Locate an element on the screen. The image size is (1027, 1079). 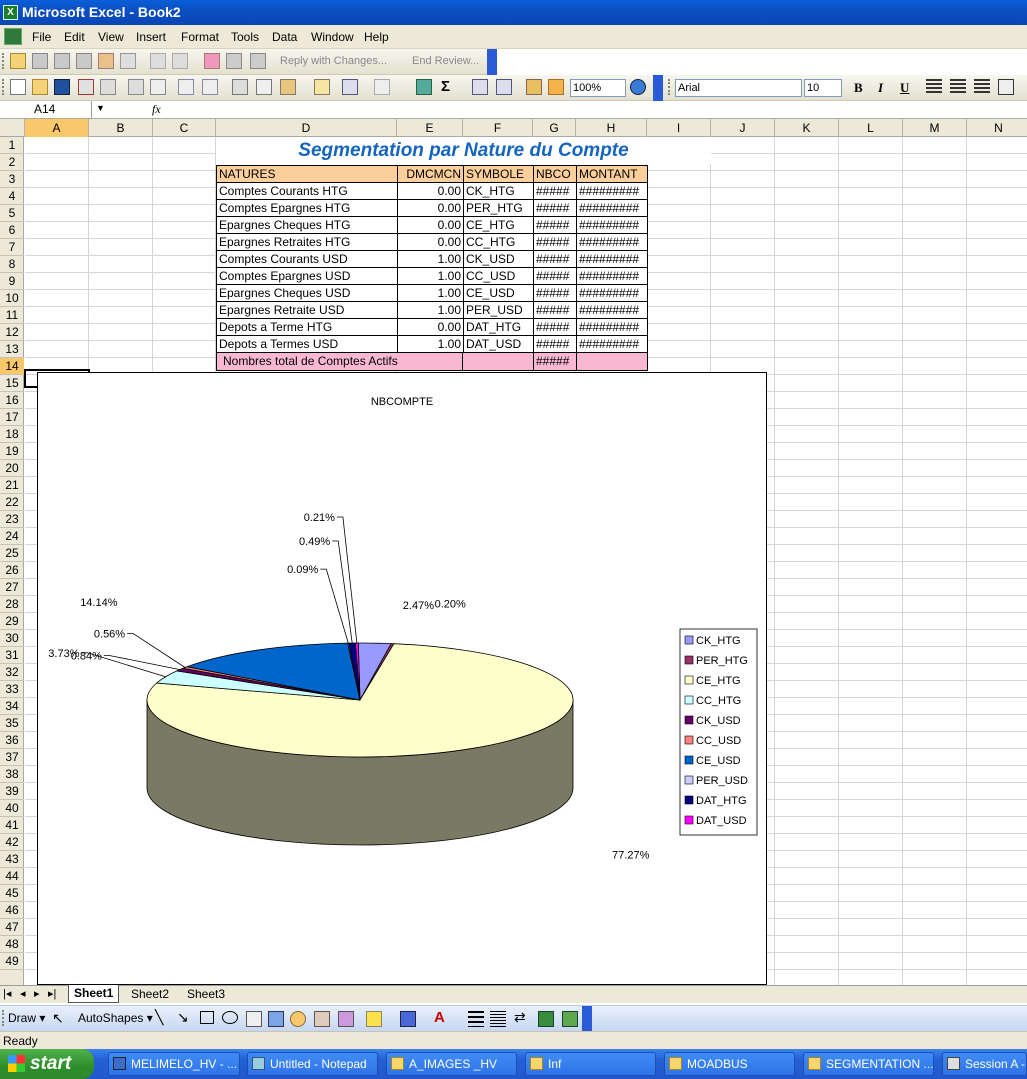
permission-icon is located at coordinates (86, 87).